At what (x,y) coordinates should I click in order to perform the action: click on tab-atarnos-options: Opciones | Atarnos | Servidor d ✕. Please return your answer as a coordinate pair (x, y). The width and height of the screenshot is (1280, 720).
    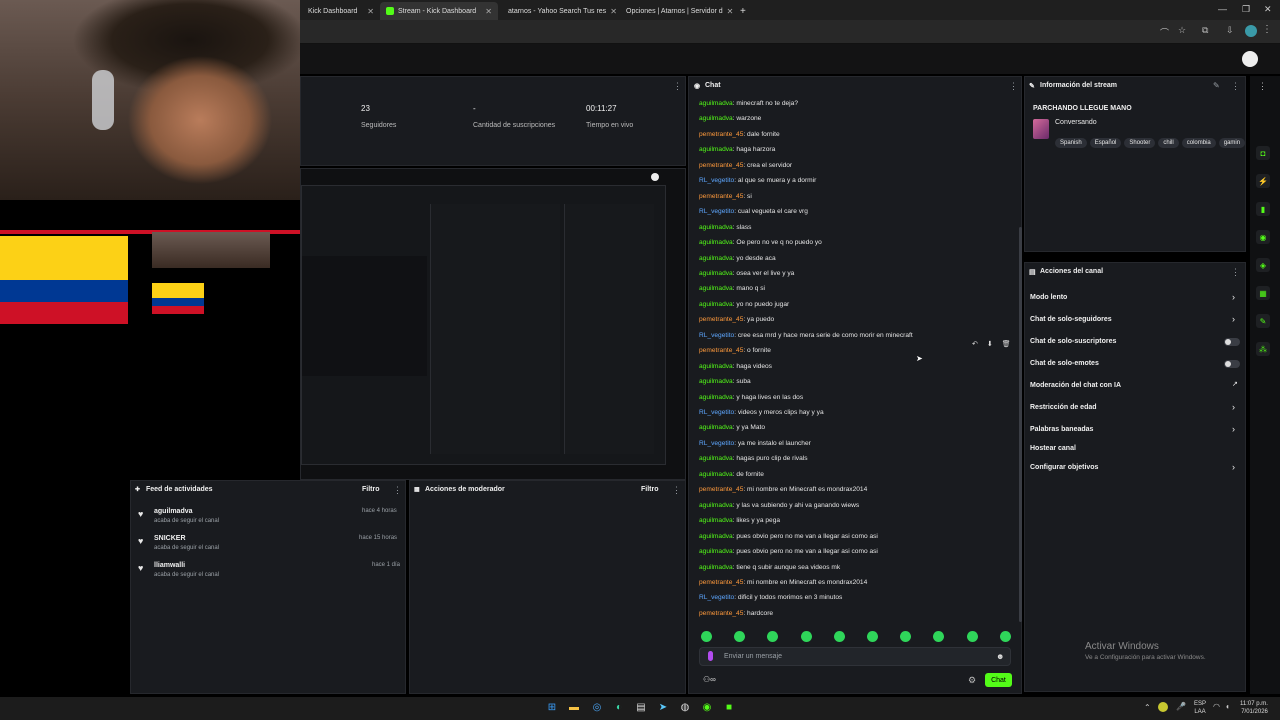
    Looking at the image, I should click on (675, 11).